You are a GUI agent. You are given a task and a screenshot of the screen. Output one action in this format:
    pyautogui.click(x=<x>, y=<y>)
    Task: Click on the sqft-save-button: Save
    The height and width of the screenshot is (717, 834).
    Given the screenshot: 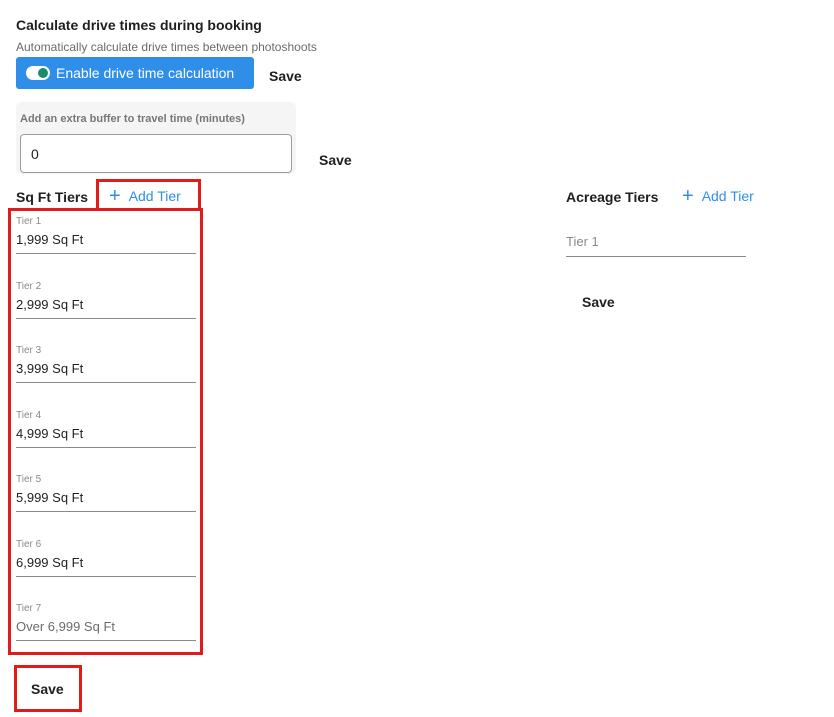 What is the action you would take?
    pyautogui.click(x=47, y=689)
    